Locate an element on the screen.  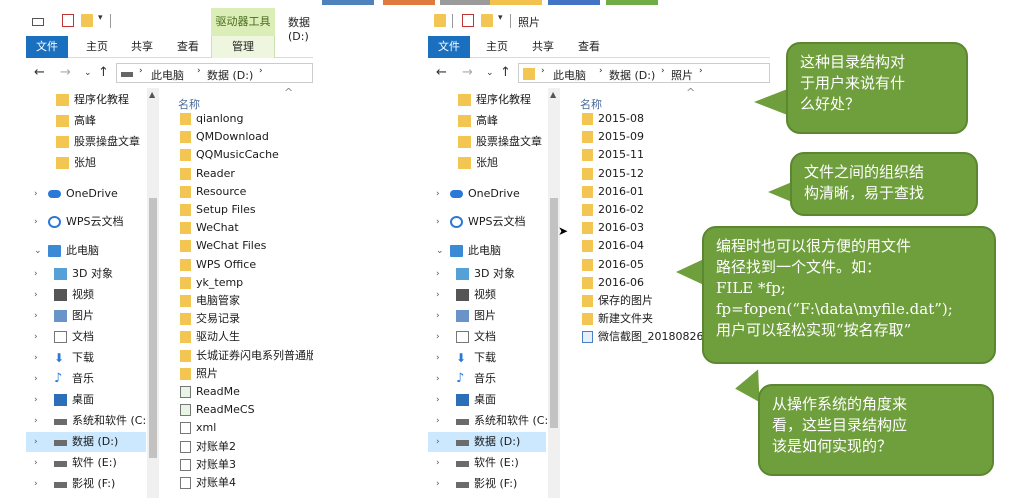
file-row: 2015-12 is located at coordinates (676, 174).